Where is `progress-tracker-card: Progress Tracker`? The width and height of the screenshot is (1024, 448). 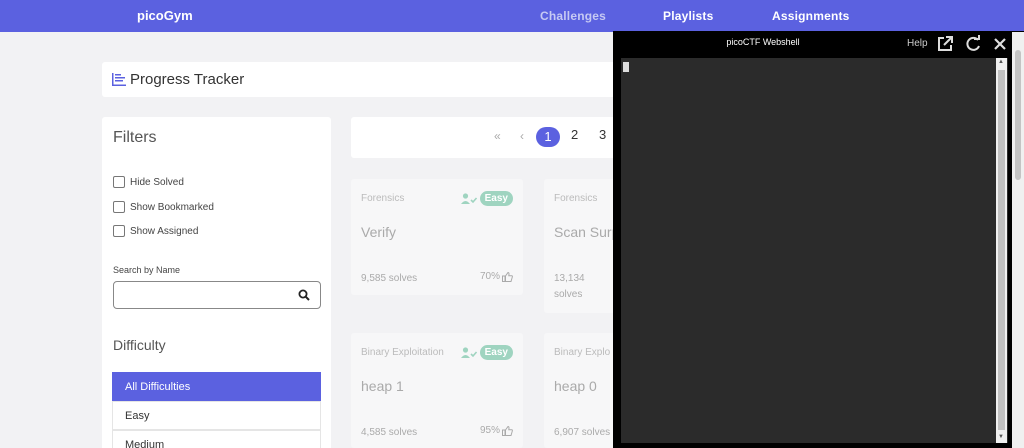
progress-tracker-card: Progress Tracker is located at coordinates (362, 79).